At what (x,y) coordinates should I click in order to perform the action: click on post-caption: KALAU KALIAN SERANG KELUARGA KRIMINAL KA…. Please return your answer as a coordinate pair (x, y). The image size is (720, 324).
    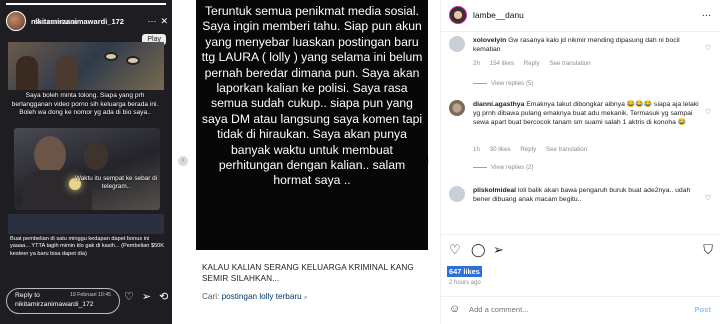
    Looking at the image, I should click on (308, 273).